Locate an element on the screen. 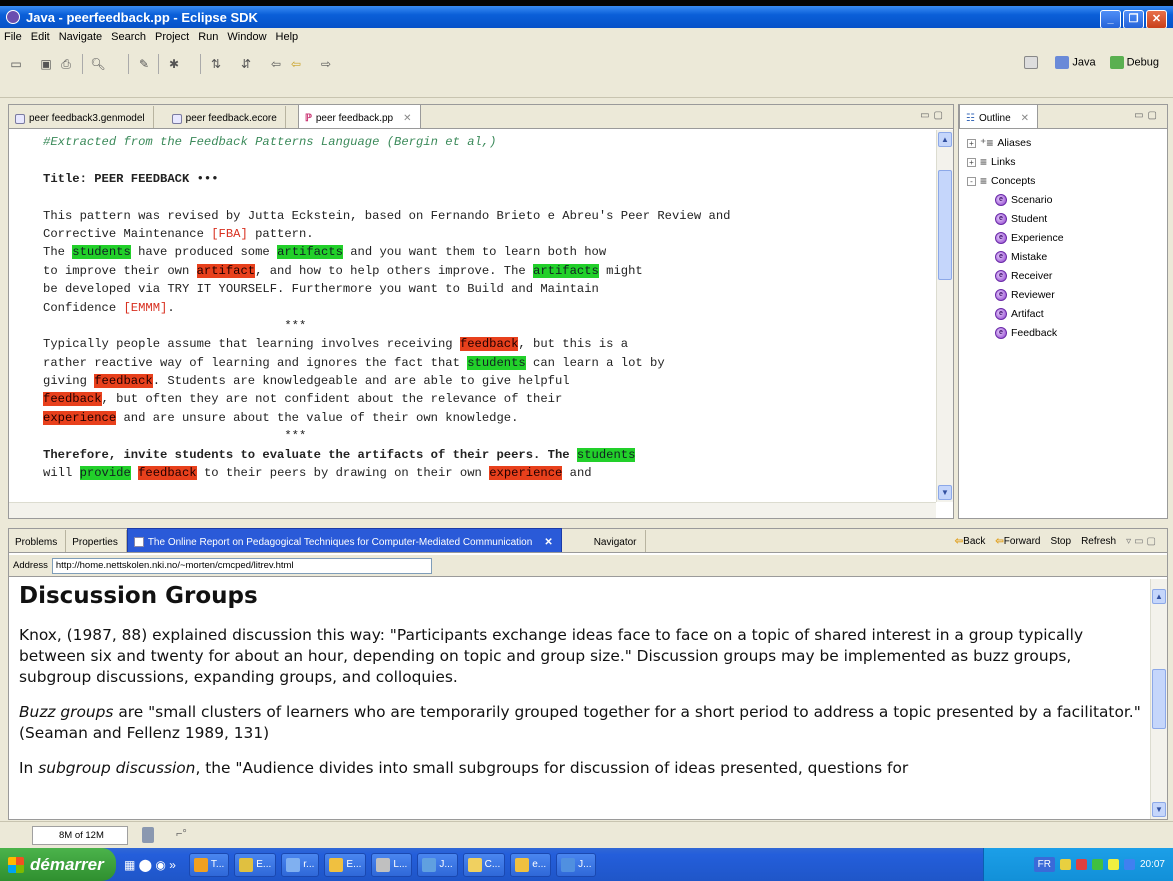  browser-vscroll: ▲ ▼ is located at coordinates (1158, 699).